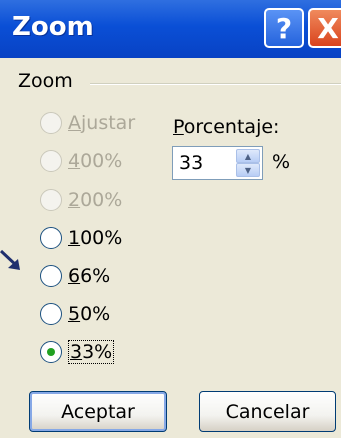 The width and height of the screenshot is (341, 438). Describe the element at coordinates (95, 161) in the screenshot. I see `radio-label: 400%` at that location.